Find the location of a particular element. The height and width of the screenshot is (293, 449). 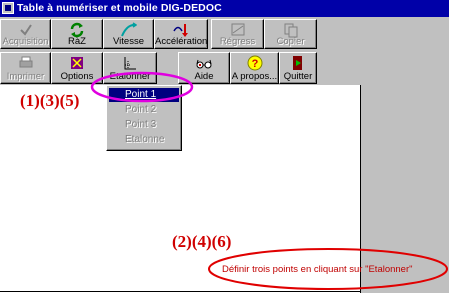

exit-door-icon is located at coordinates (297, 63).